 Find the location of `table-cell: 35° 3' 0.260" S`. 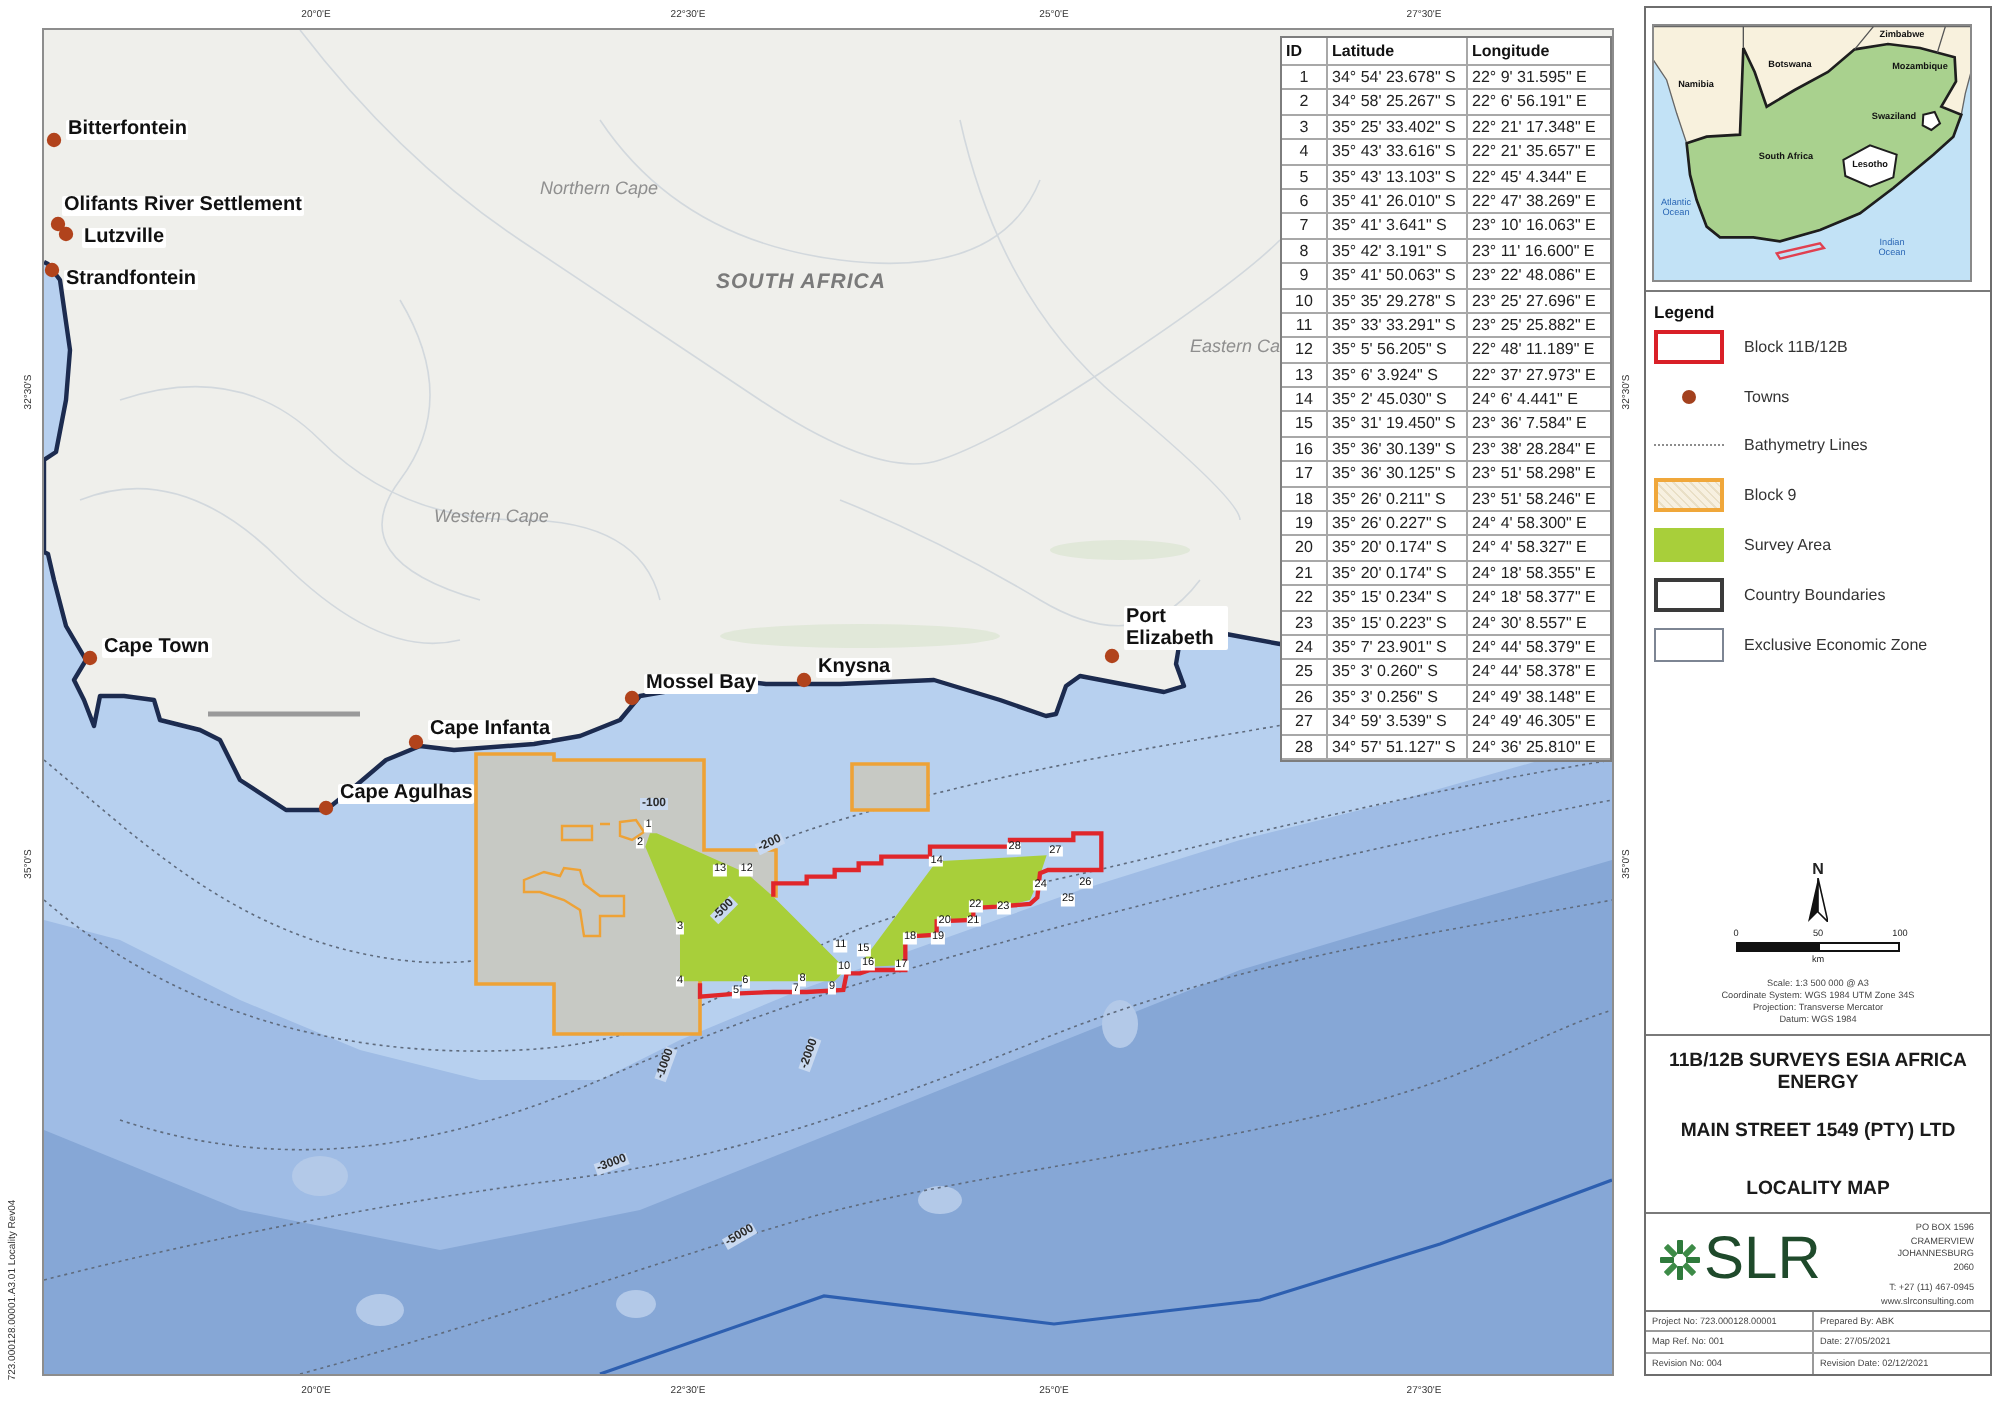

table-cell: 35° 3' 0.260" S is located at coordinates (1398, 673).